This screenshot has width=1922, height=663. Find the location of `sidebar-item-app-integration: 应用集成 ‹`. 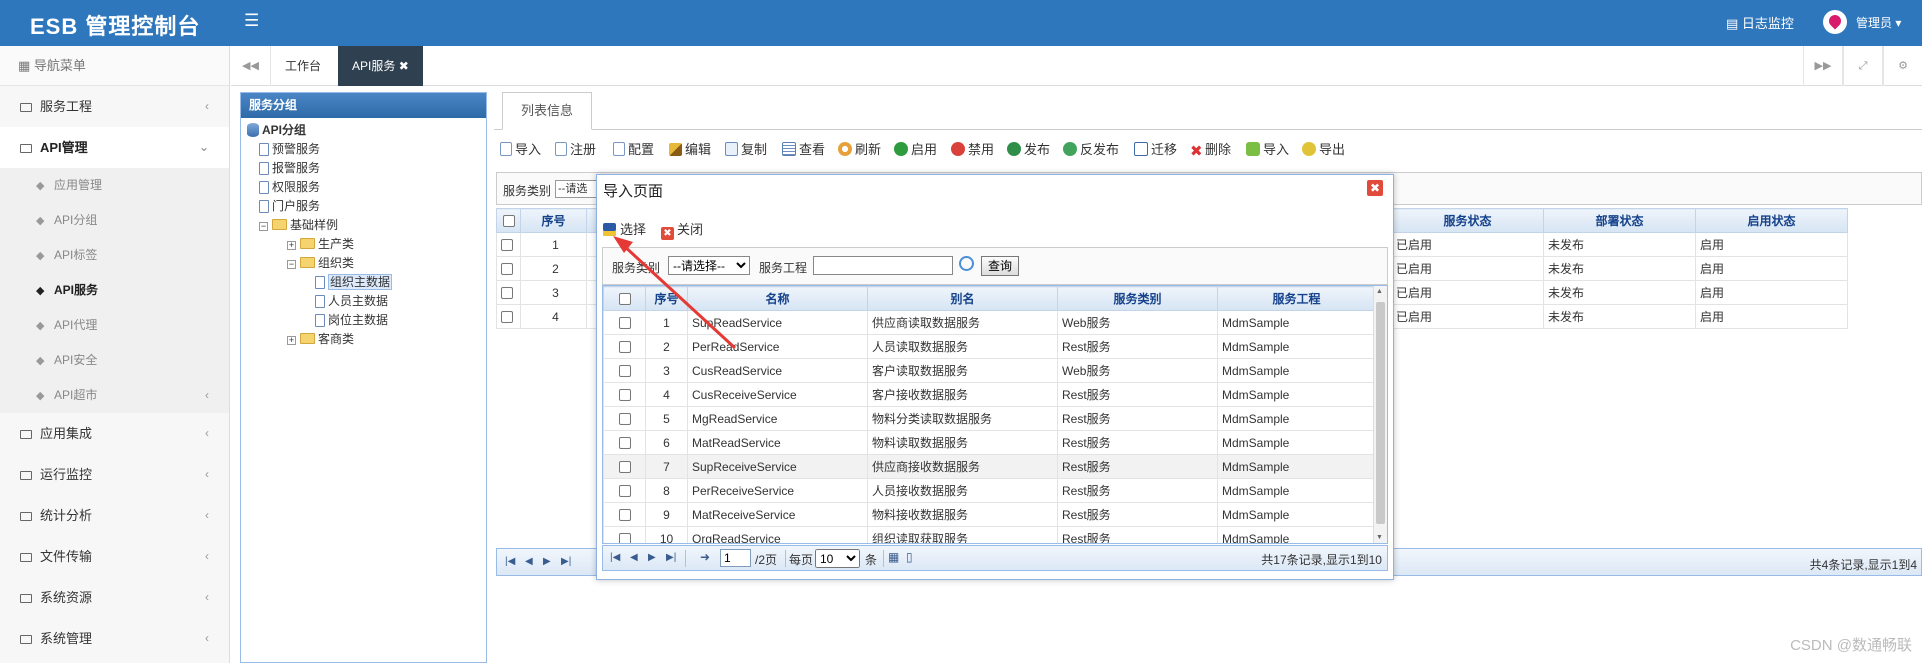

sidebar-item-app-integration: 应用集成 ‹ is located at coordinates (114, 433).